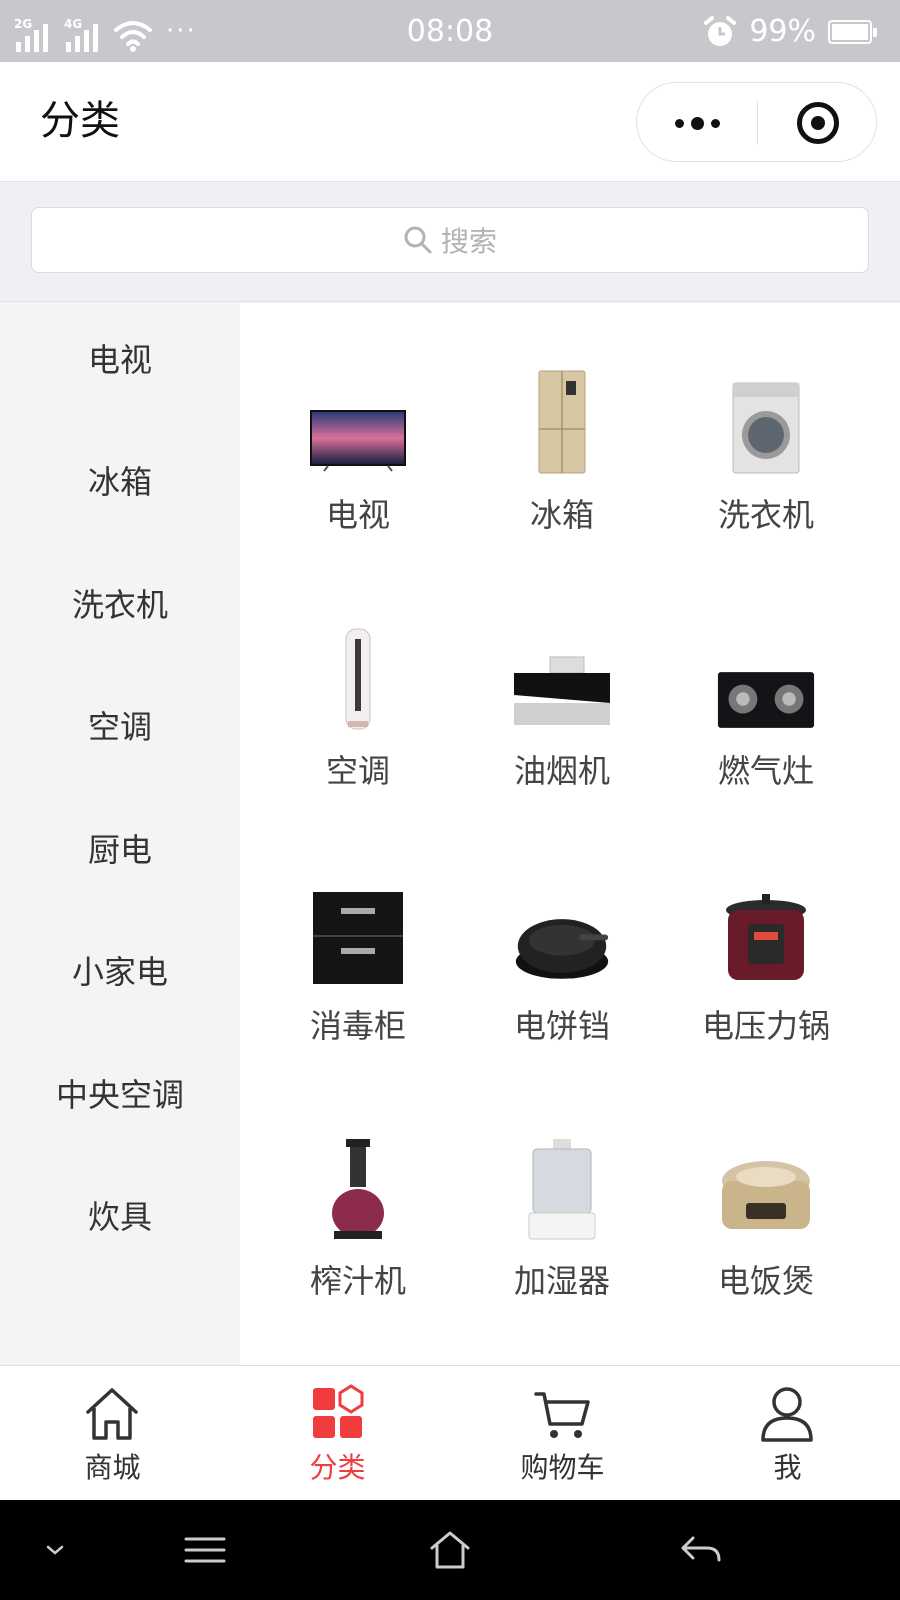 This screenshot has width=900, height=1600. Describe the element at coordinates (561, 1281) in the screenshot. I see `grid-item-label: 加湿器` at that location.